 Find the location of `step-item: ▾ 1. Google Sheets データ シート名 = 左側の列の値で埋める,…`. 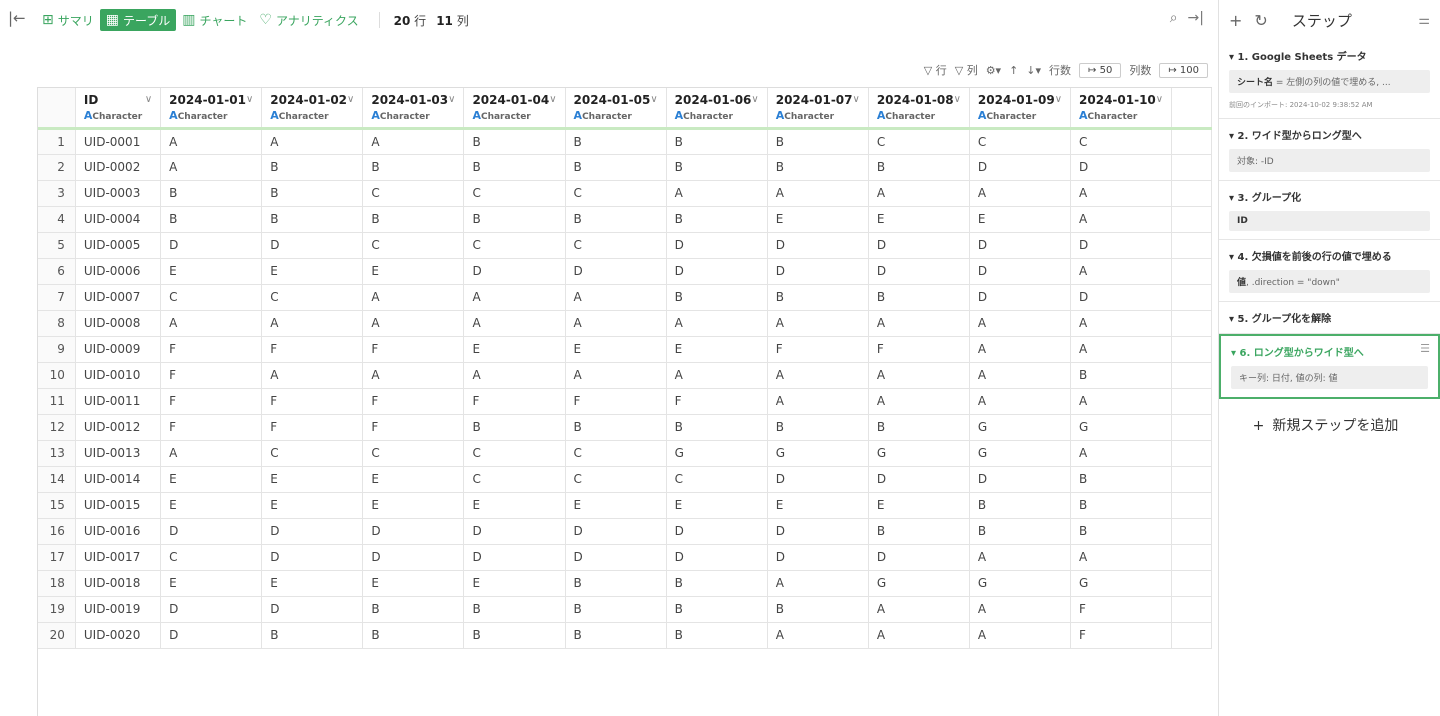

step-item: ▾ 1. Google Sheets データ シート名 = 左側の列の値で埋める,… is located at coordinates (1329, 79).